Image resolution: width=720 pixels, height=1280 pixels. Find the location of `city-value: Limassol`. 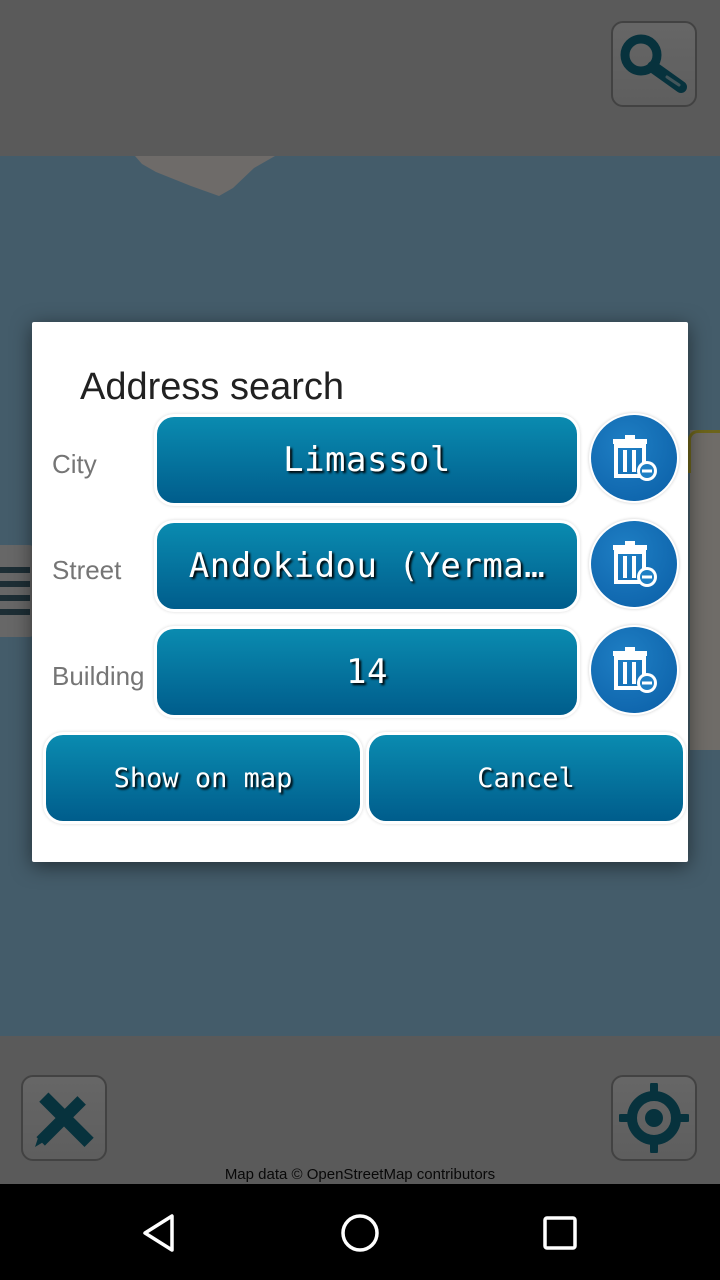

city-value: Limassol is located at coordinates (367, 460).